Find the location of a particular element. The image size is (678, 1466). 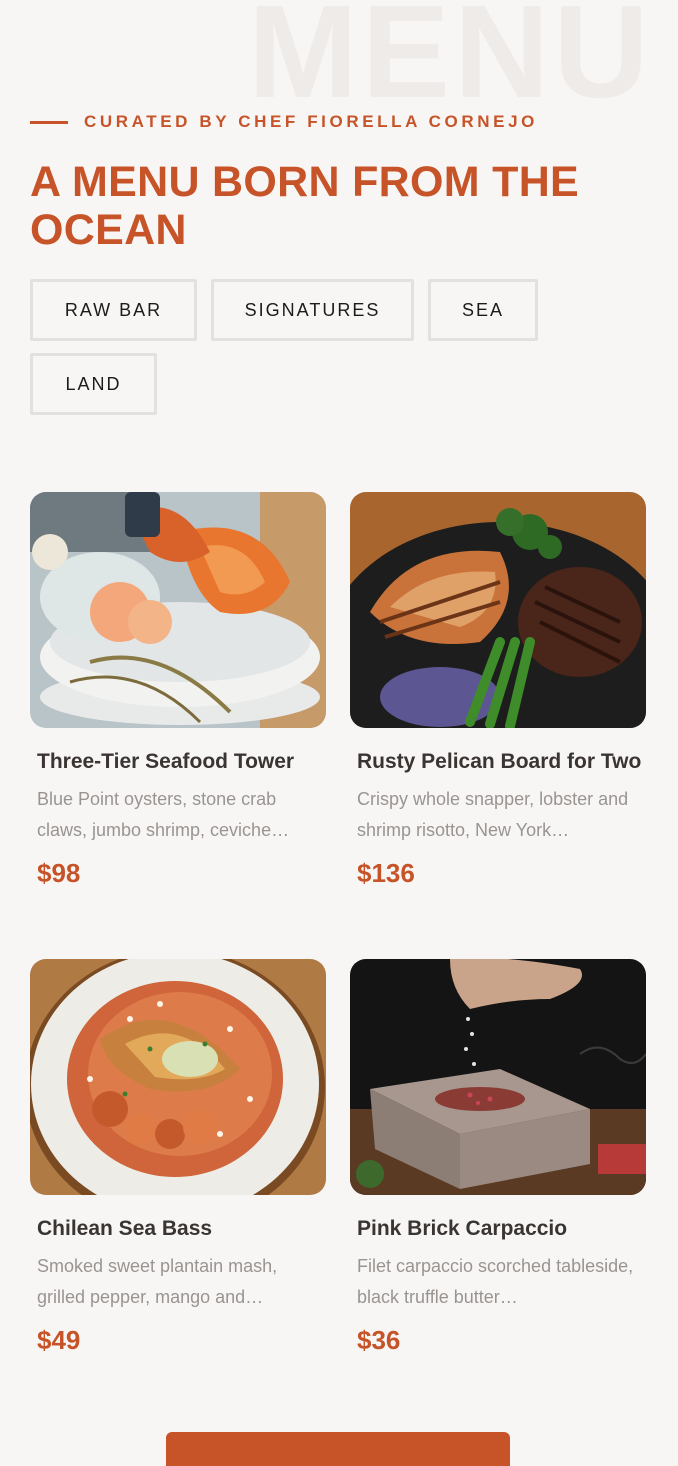

menu-item-price: $49 is located at coordinates (59, 1340).